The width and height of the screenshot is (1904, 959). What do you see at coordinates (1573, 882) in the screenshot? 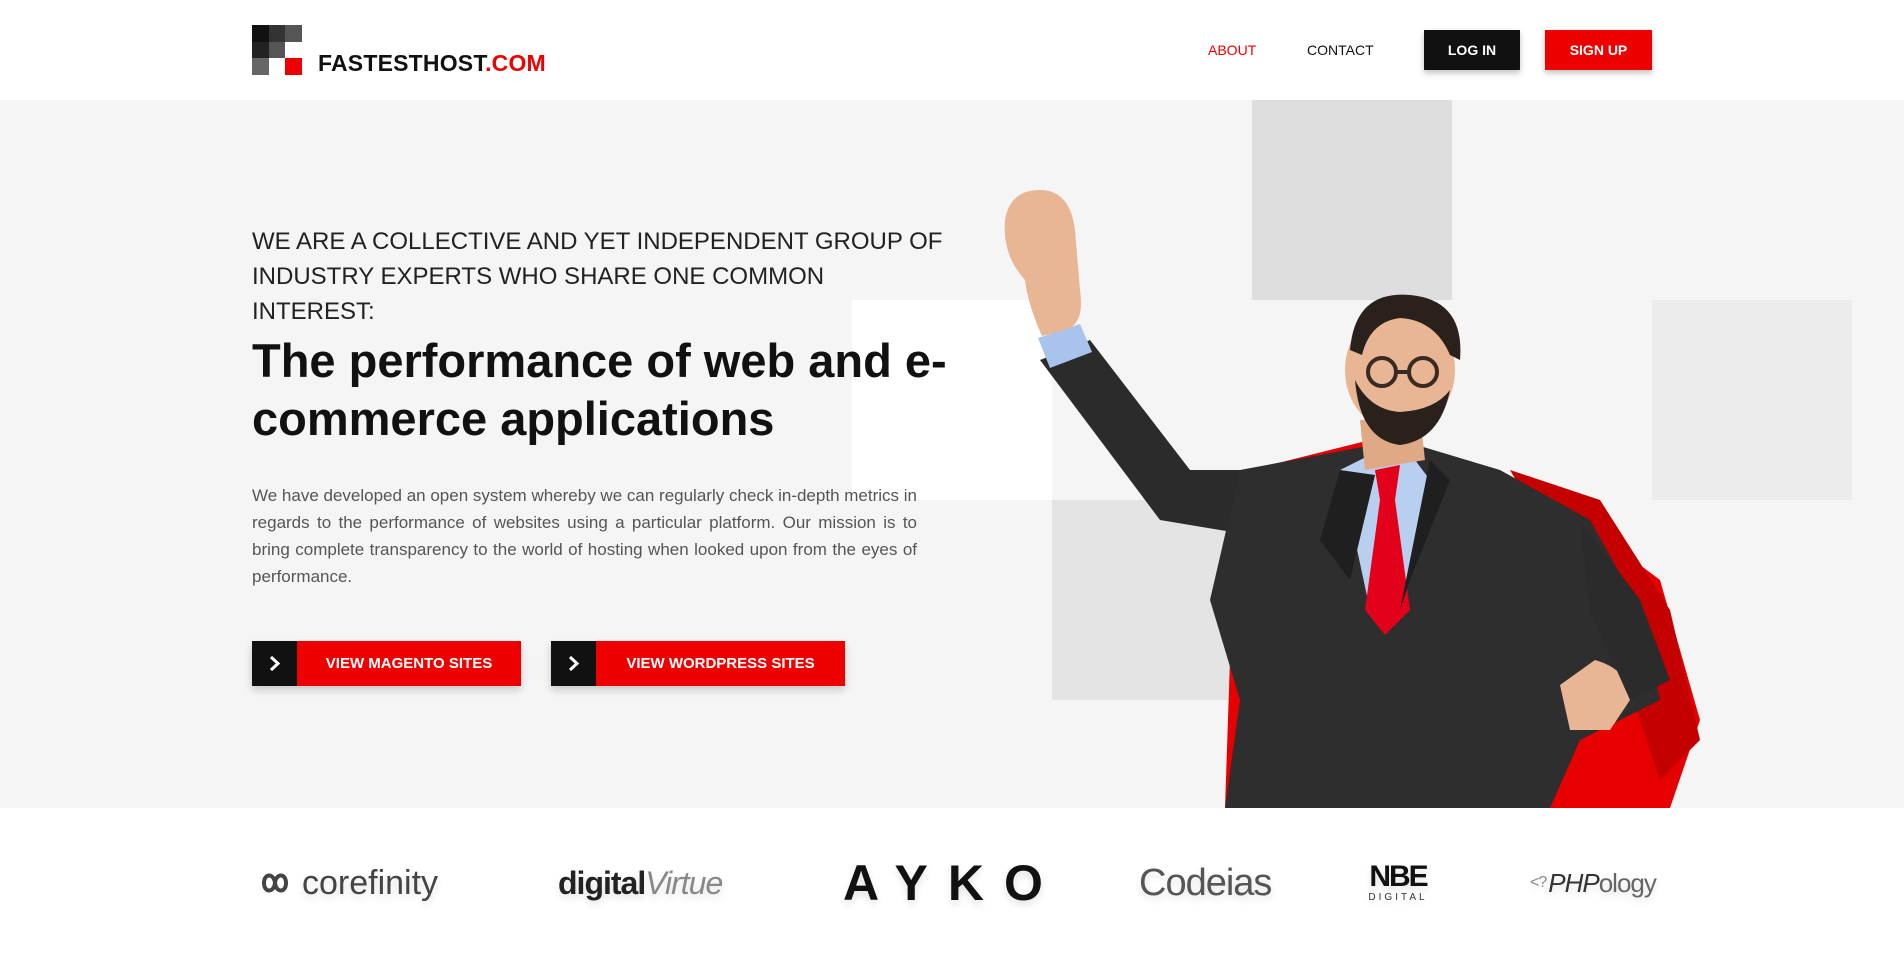
I see `phpology-php: PHP` at bounding box center [1573, 882].